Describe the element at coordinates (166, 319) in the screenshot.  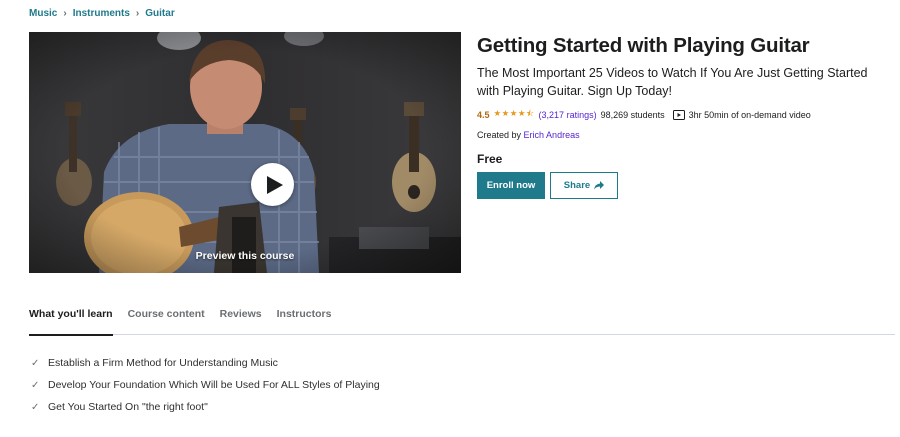
I see `tab-course-content: Course content` at that location.